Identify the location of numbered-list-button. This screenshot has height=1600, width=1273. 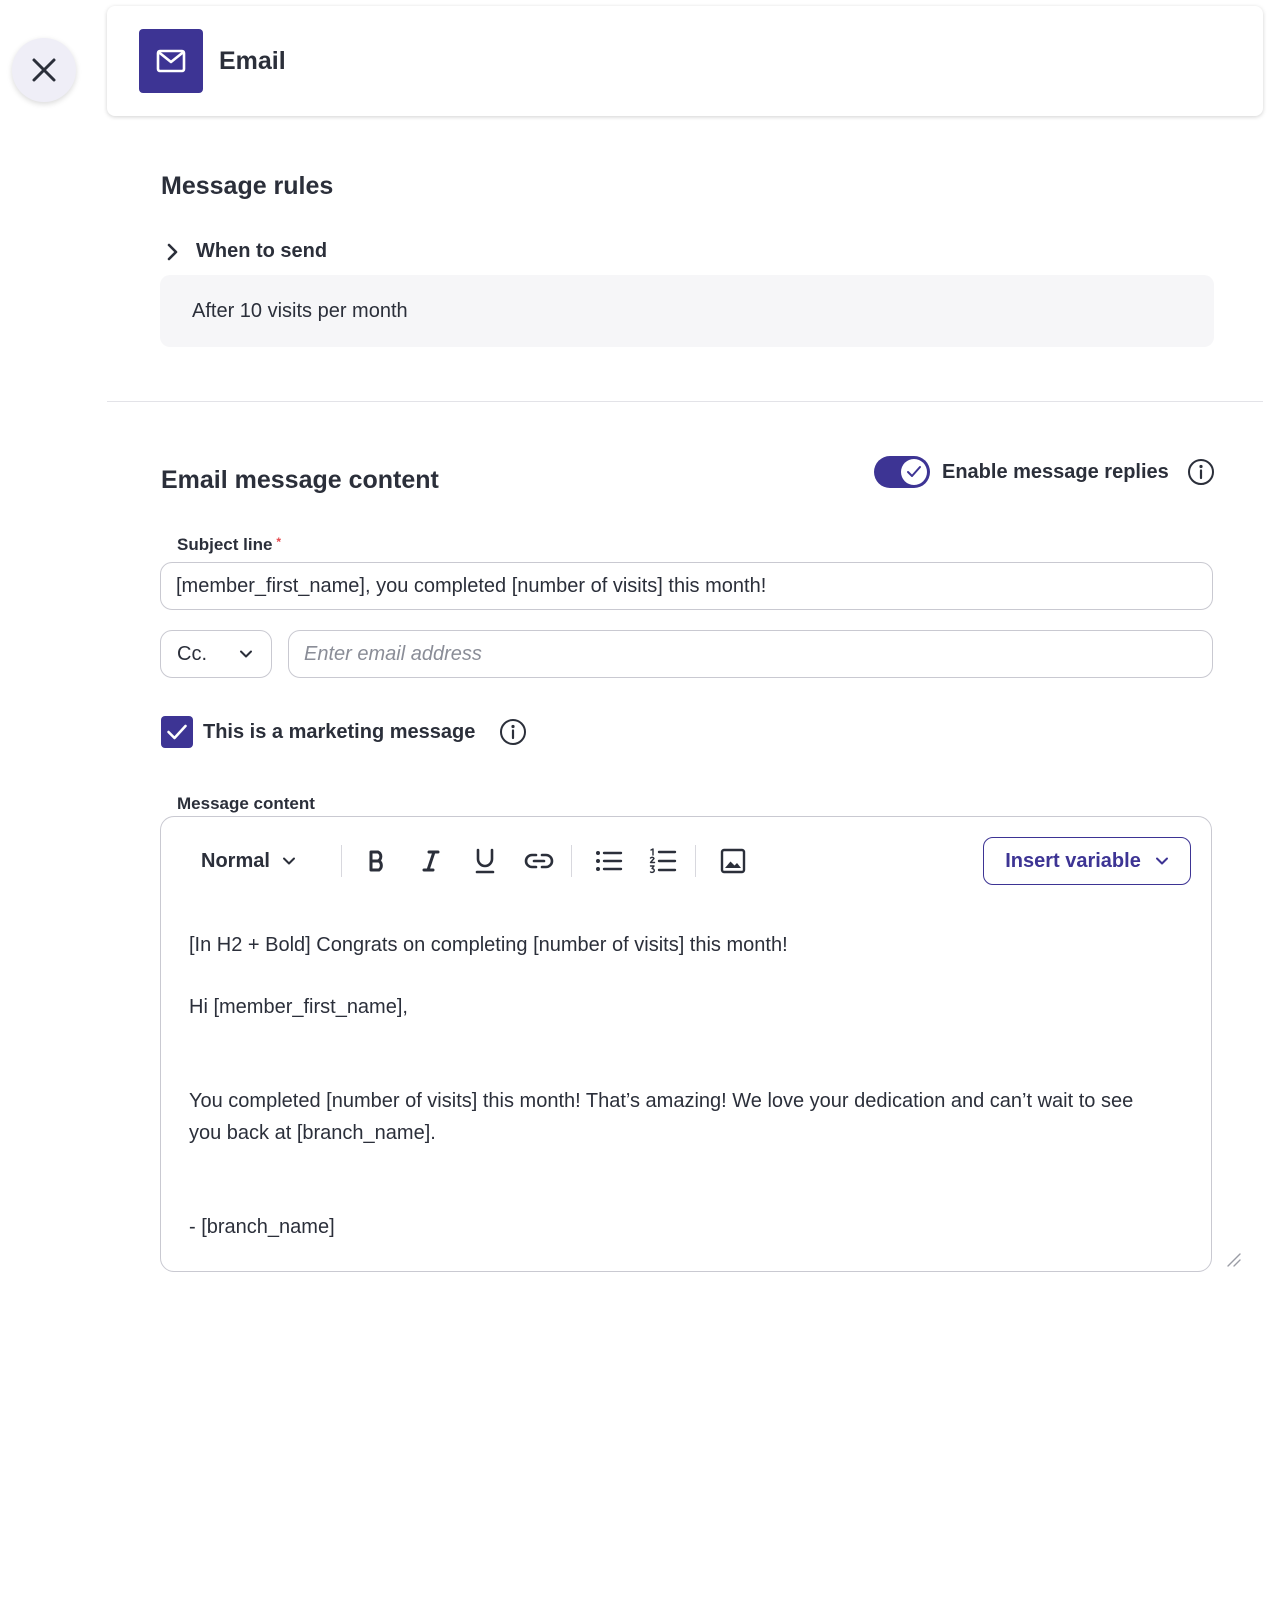
(663, 861).